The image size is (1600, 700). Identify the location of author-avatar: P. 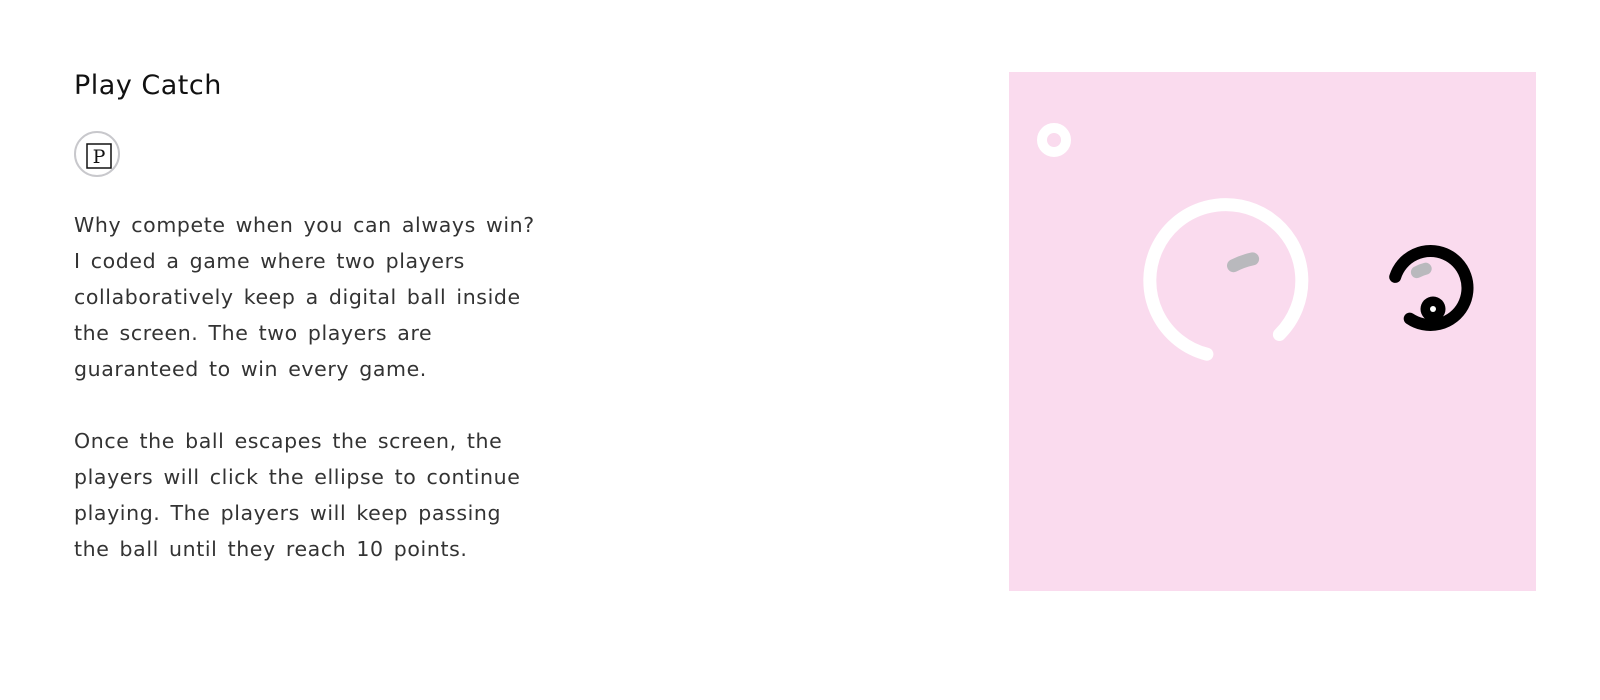
(97, 154).